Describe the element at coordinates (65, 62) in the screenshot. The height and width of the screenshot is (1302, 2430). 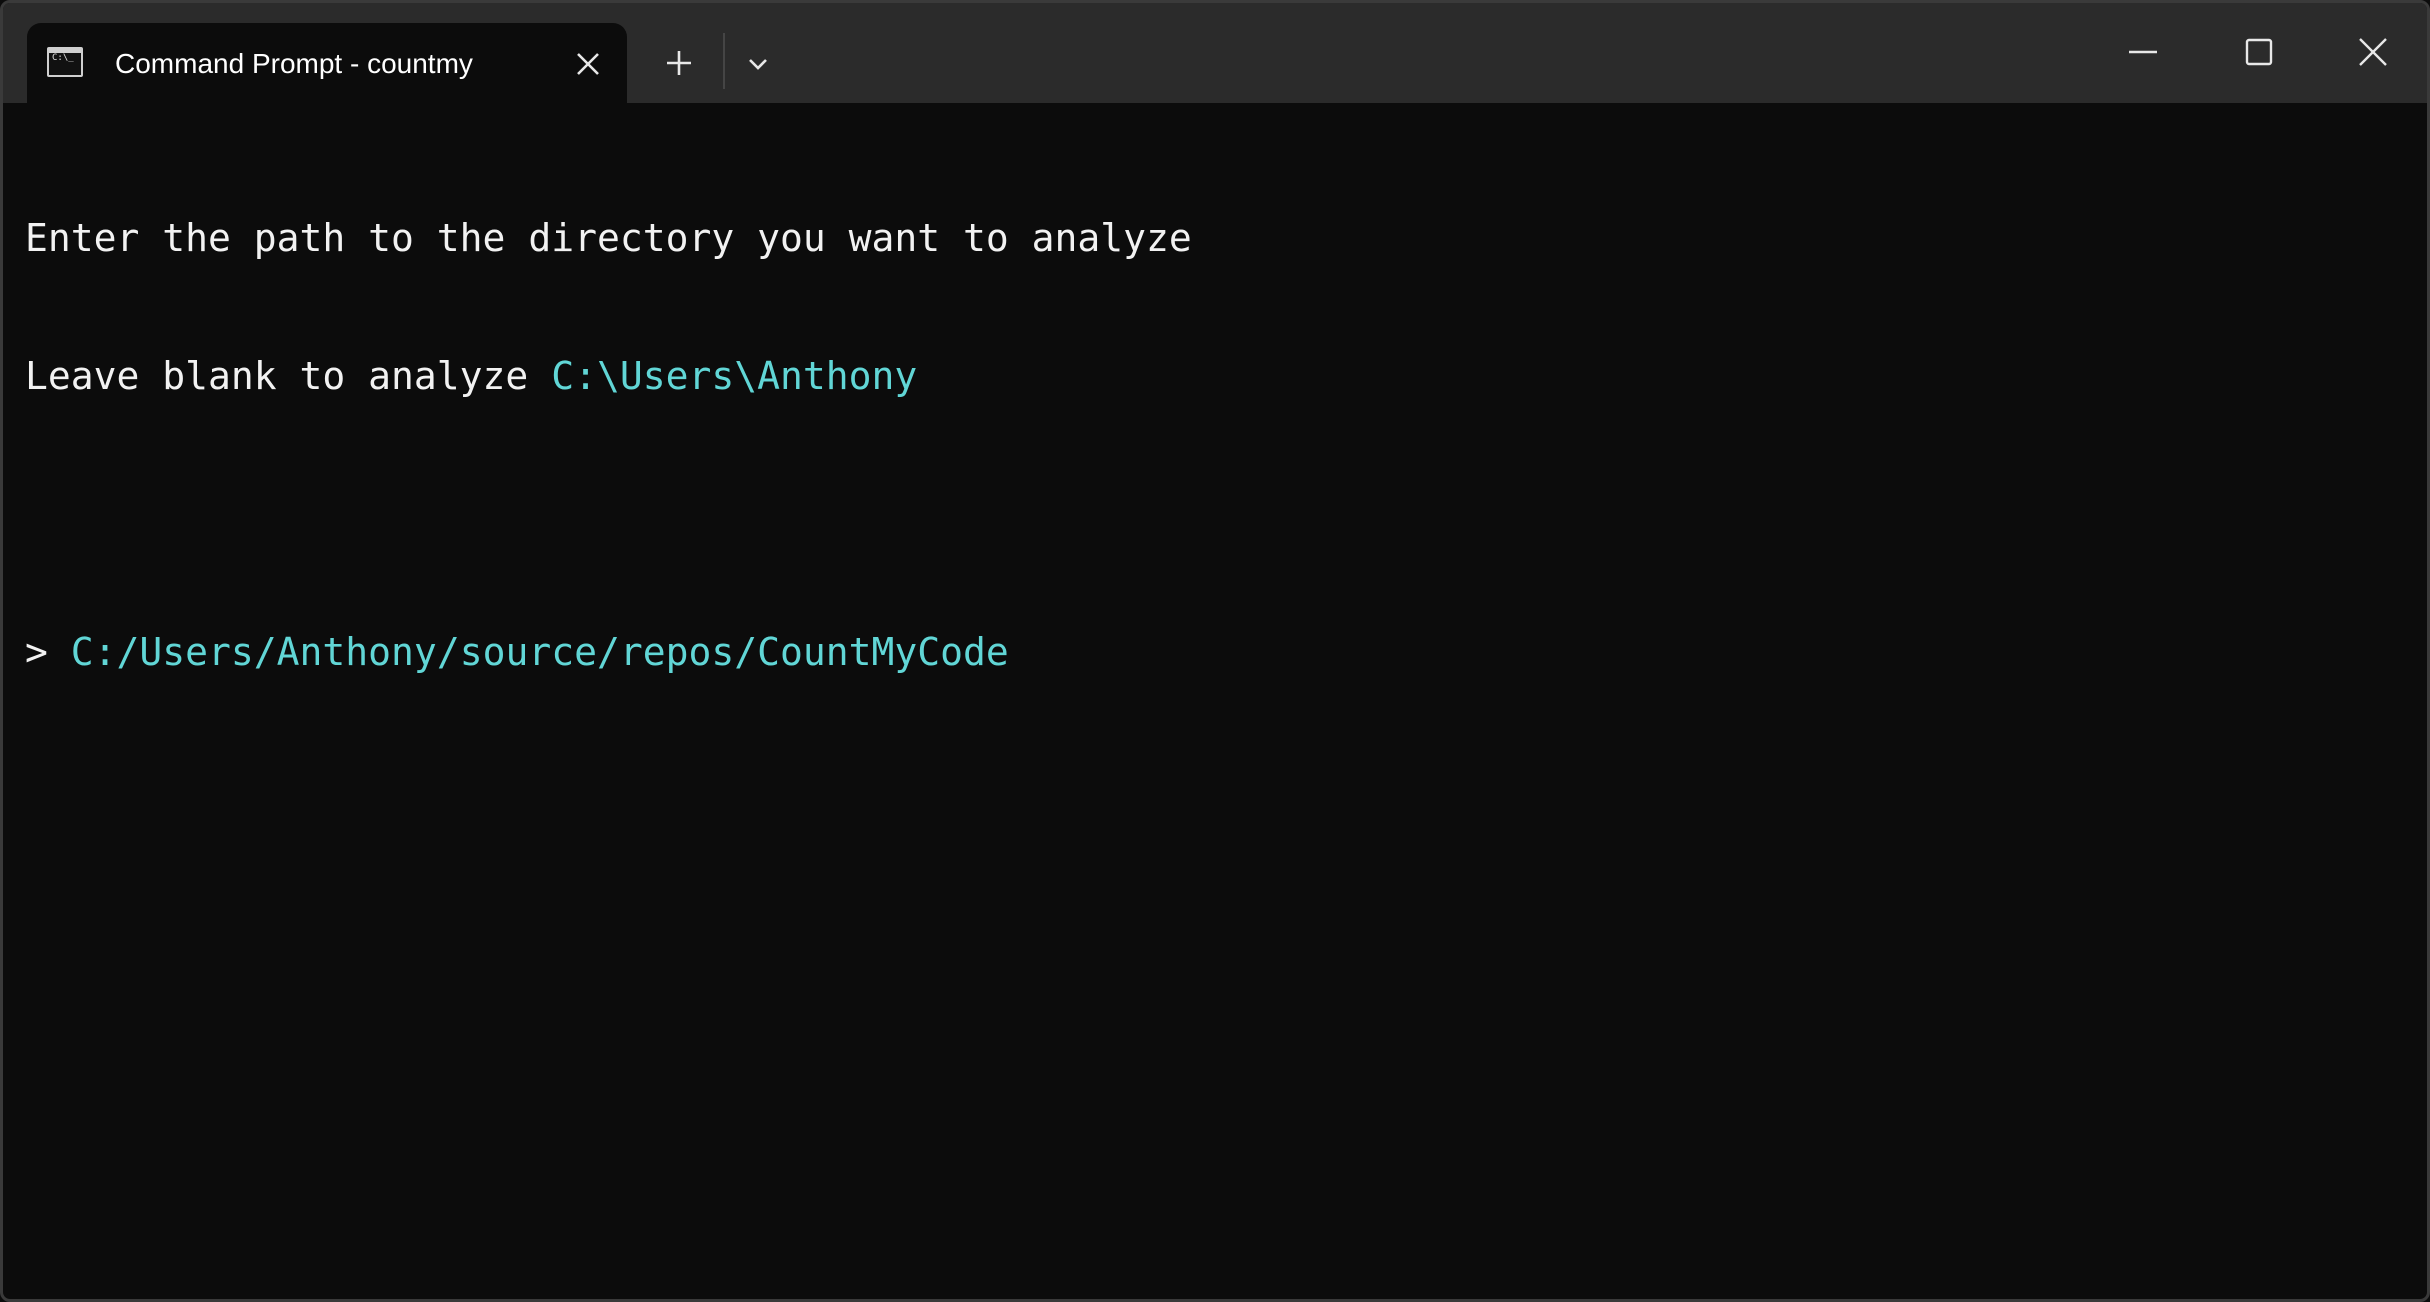
I see `cmd-icon: C:\_` at that location.